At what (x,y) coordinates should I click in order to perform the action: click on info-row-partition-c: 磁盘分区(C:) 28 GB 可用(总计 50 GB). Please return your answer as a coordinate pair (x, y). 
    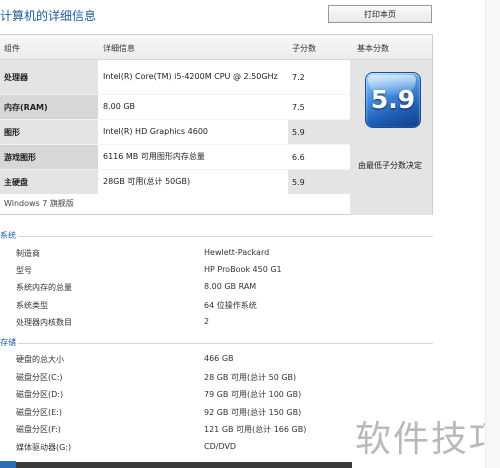
    Looking at the image, I should click on (210, 379).